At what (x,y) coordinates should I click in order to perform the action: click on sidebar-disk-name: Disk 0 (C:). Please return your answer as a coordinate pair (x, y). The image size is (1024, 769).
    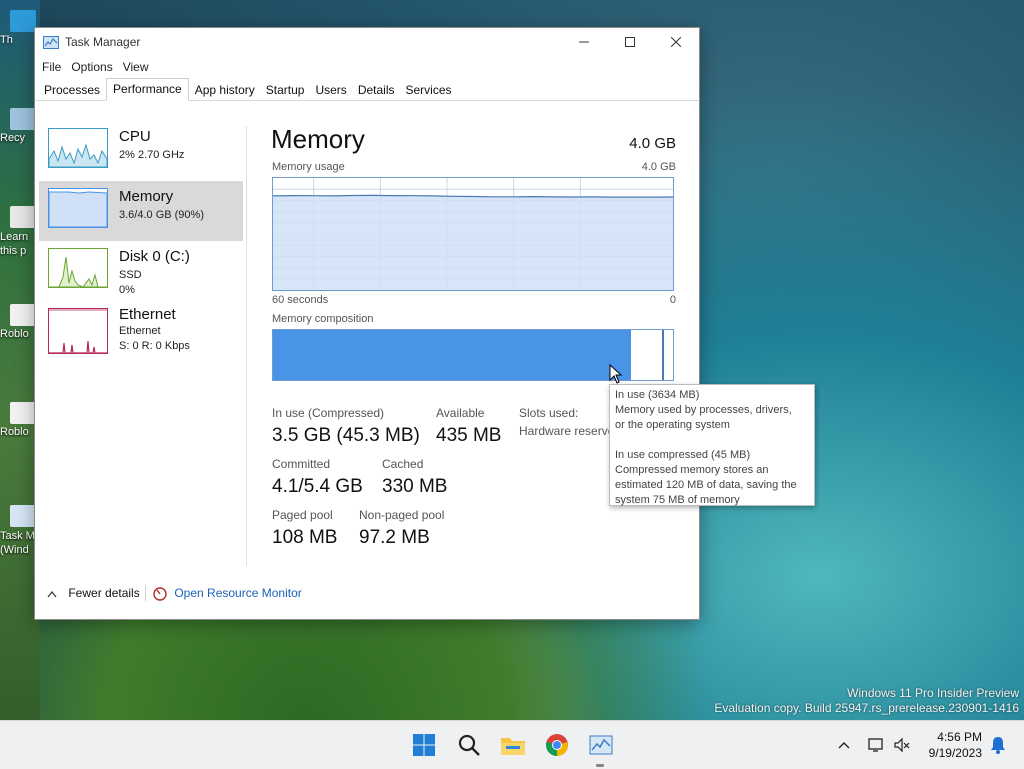
    Looking at the image, I should click on (154, 256).